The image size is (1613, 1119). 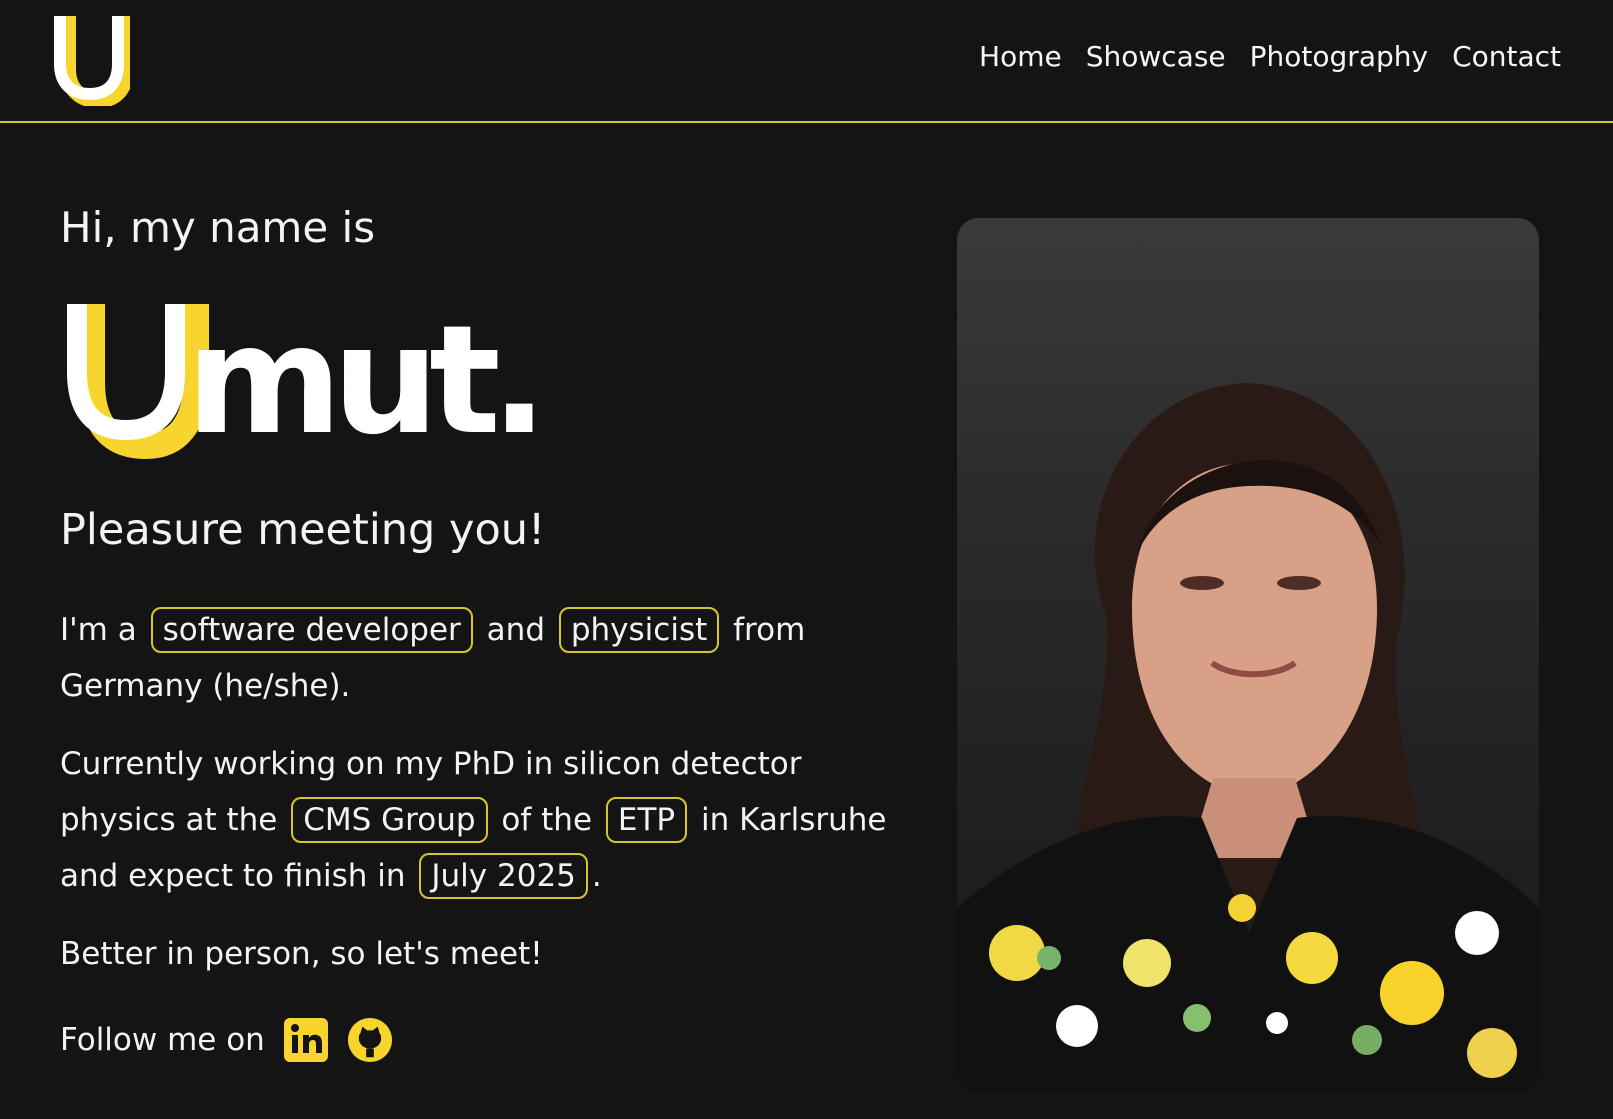 I want to click on intro-text-1: I'm a, so click(x=98, y=630).